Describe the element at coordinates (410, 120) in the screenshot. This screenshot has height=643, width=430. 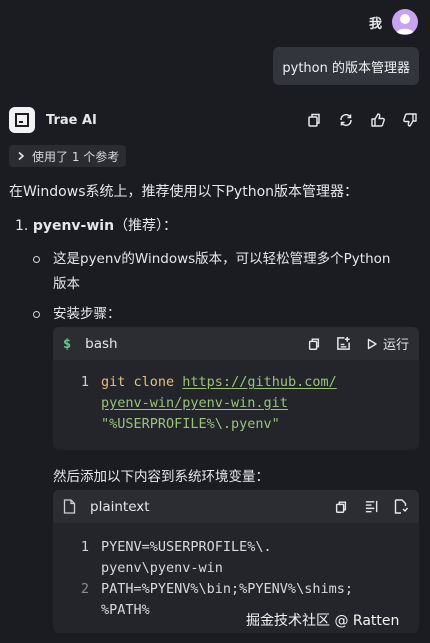
I see `thumbs-down-icon` at that location.